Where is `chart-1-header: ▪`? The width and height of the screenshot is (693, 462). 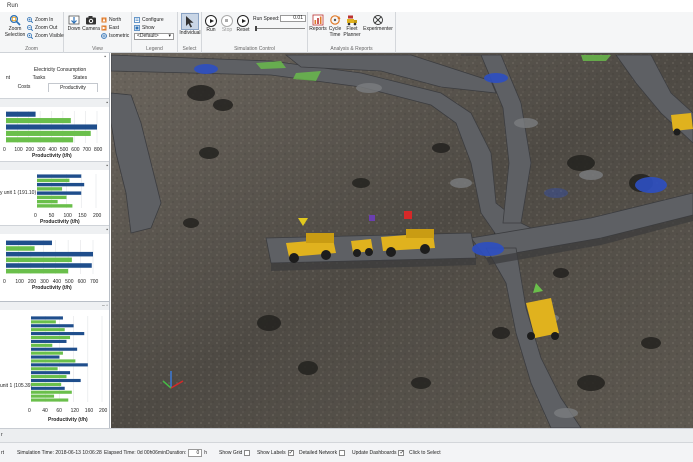 chart-1-header: ▪ is located at coordinates (54, 103).